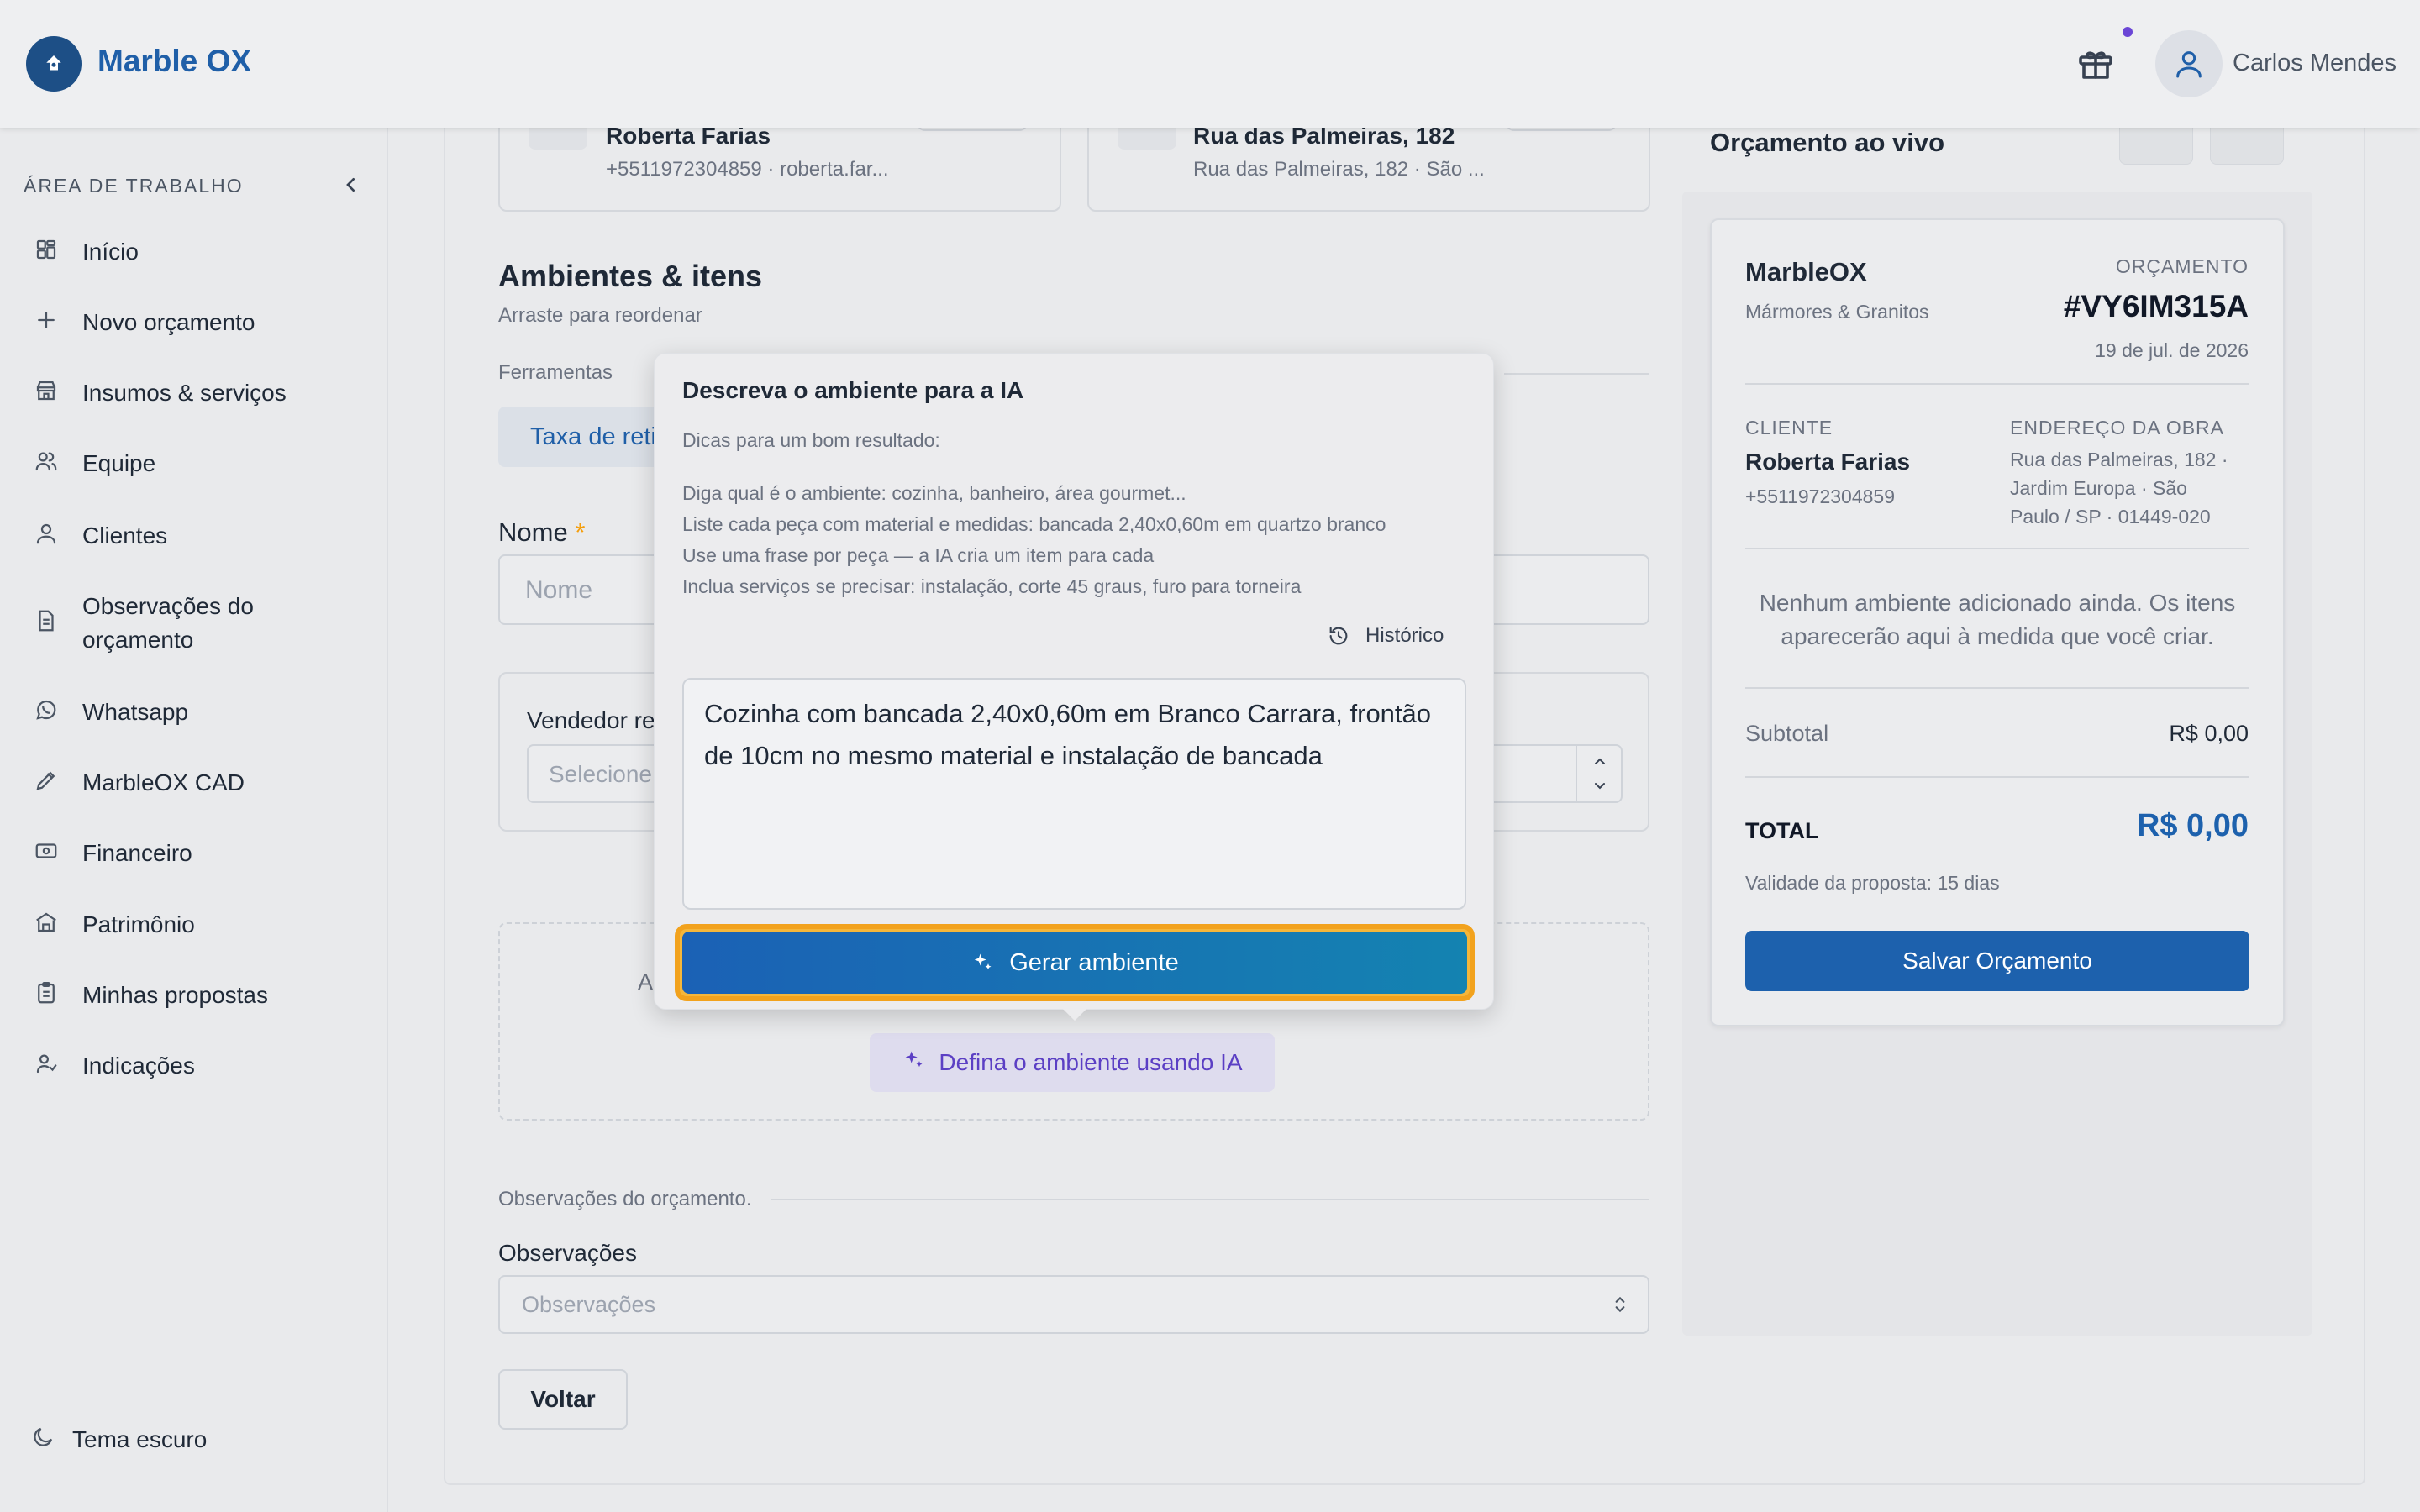  Describe the element at coordinates (1338, 636) in the screenshot. I see `history-icon` at that location.